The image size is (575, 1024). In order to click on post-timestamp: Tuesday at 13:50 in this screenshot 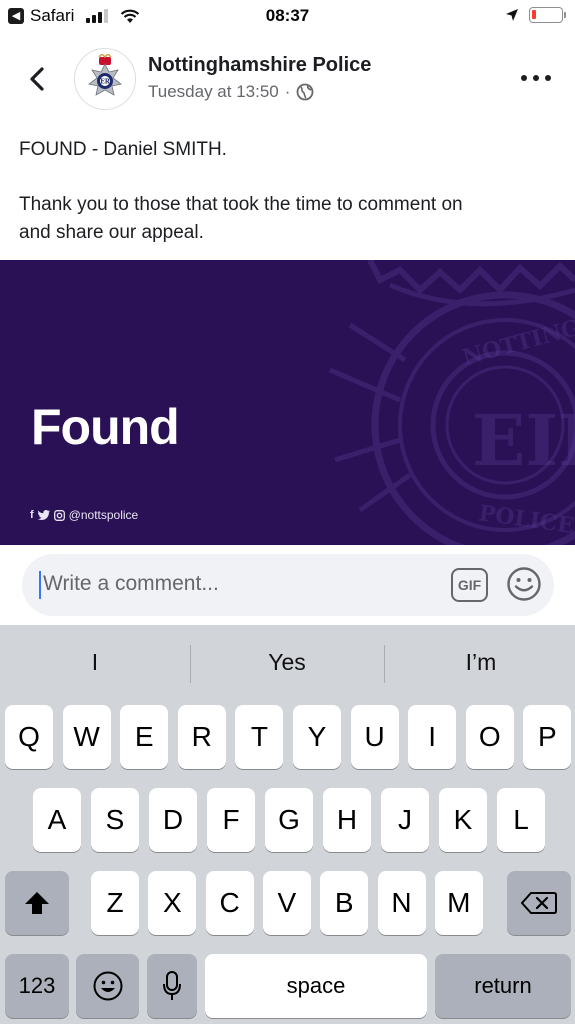, I will do `click(213, 92)`.